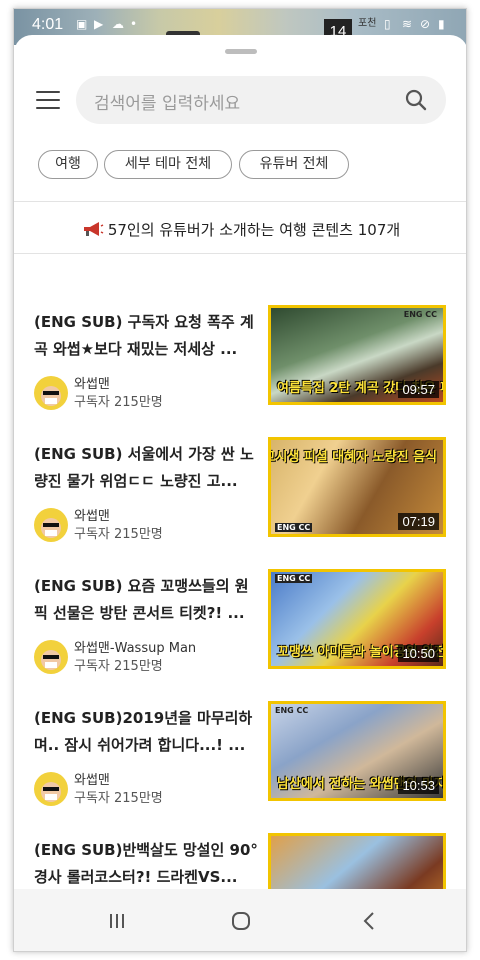 The height and width of the screenshot is (960, 480). What do you see at coordinates (48, 24) in the screenshot?
I see `status-time: 4:01` at bounding box center [48, 24].